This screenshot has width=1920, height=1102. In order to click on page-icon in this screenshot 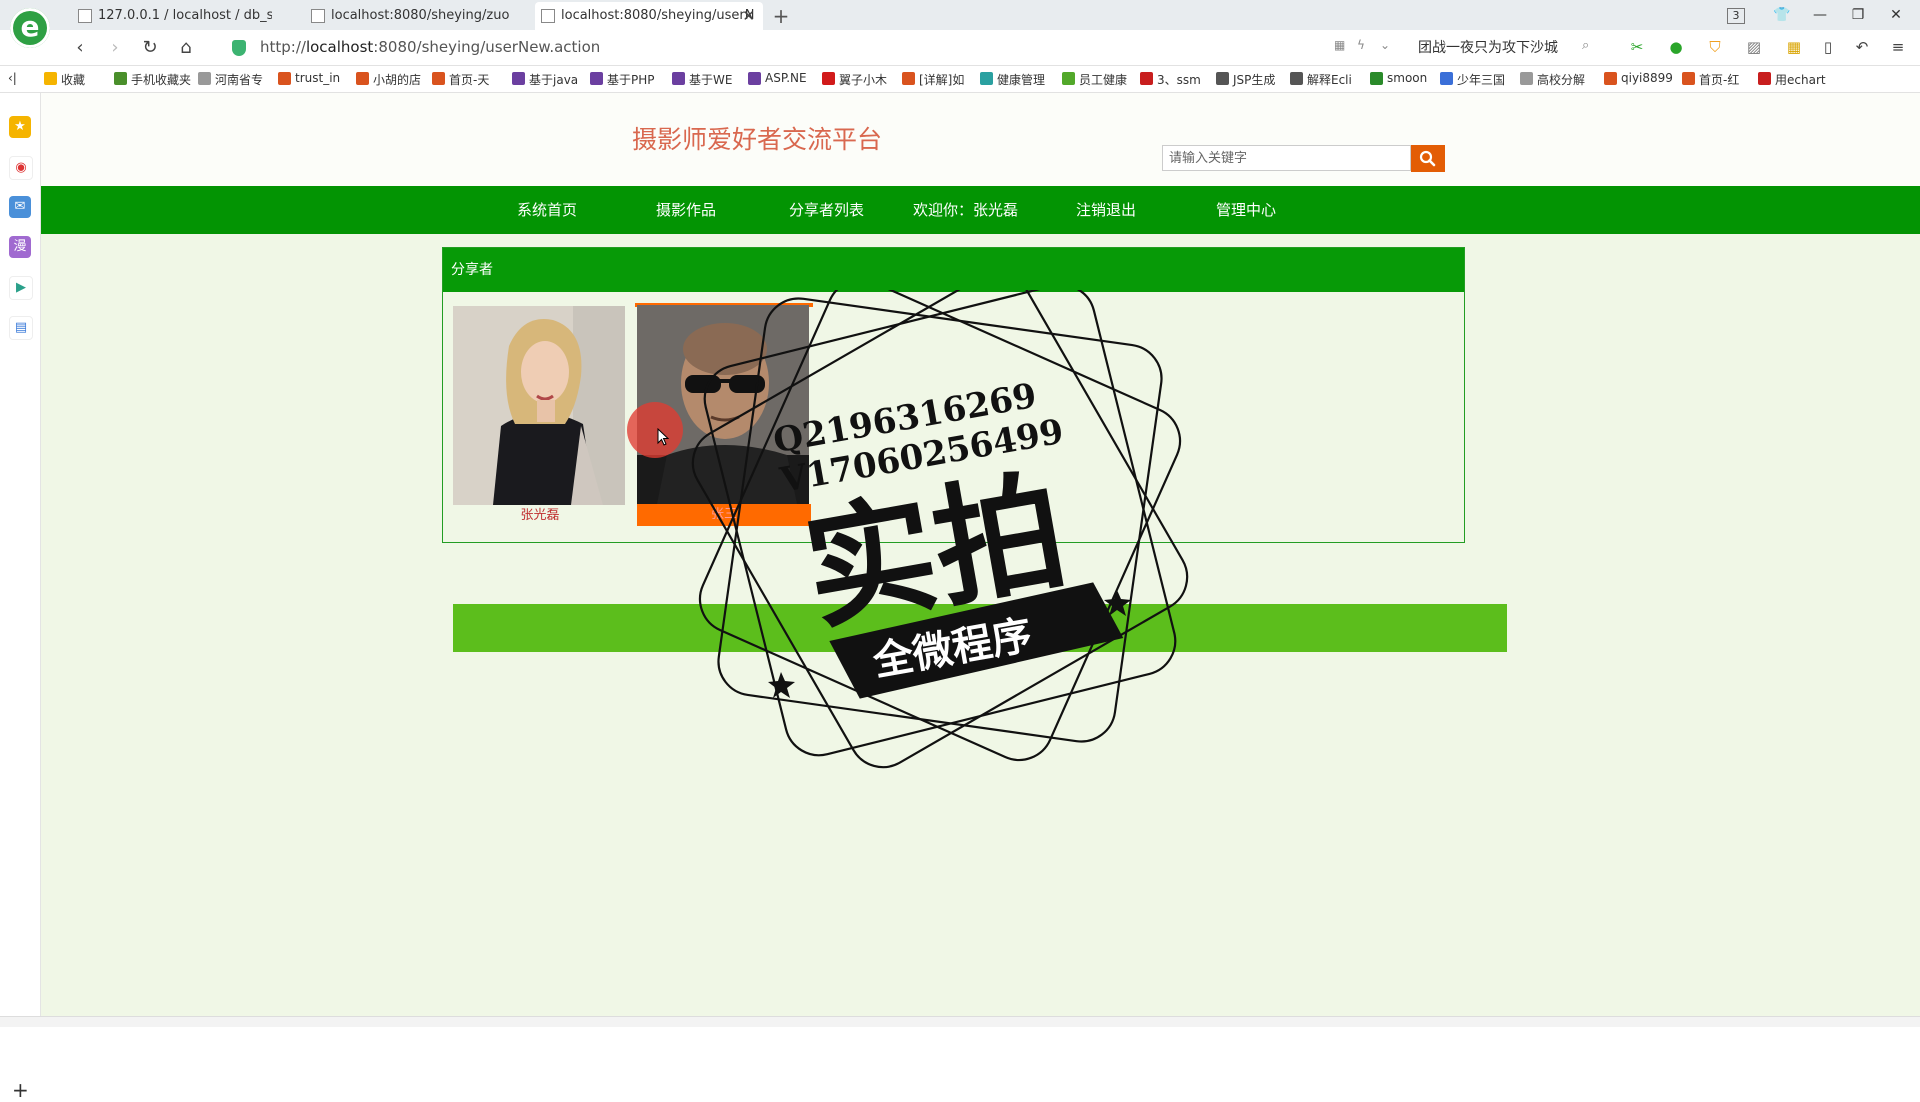, I will do `click(548, 16)`.